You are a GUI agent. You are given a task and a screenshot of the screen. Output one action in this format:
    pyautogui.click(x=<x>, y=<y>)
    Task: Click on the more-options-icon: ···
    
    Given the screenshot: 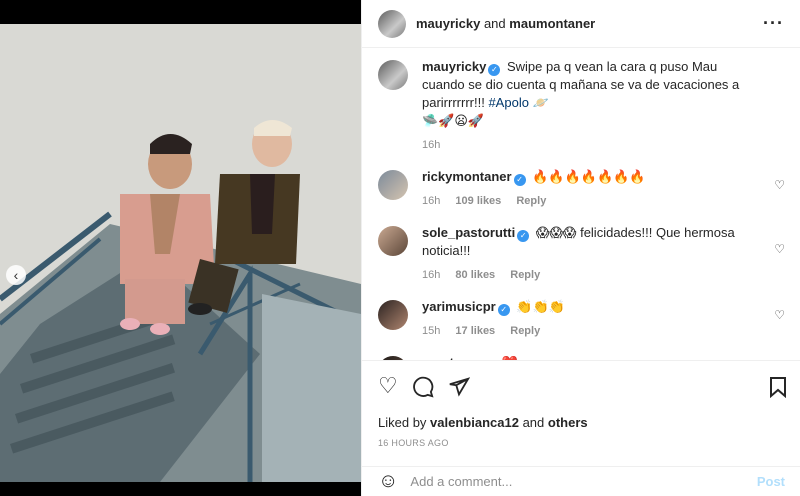 What is the action you would take?
    pyautogui.click(x=773, y=23)
    